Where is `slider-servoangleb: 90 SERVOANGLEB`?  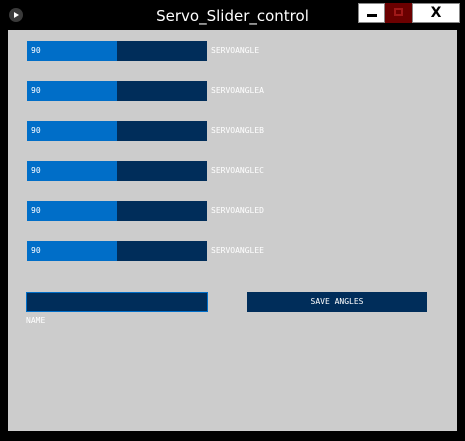 slider-servoangleb: 90 SERVOANGLEB is located at coordinates (145, 131).